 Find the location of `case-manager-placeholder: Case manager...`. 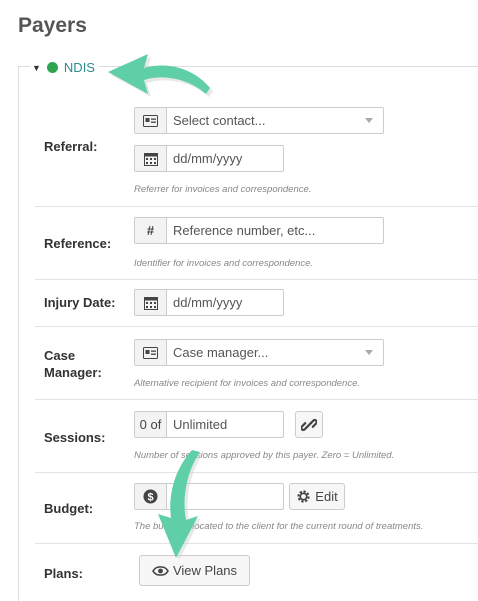

case-manager-placeholder: Case manager... is located at coordinates (221, 352).